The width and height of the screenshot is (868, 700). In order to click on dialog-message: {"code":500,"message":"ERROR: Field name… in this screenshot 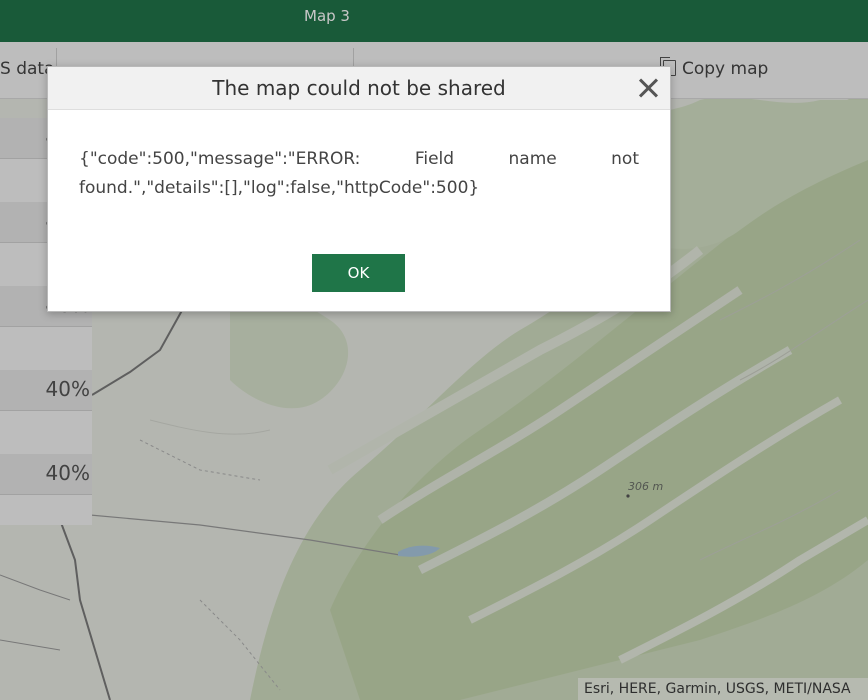, I will do `click(359, 173)`.